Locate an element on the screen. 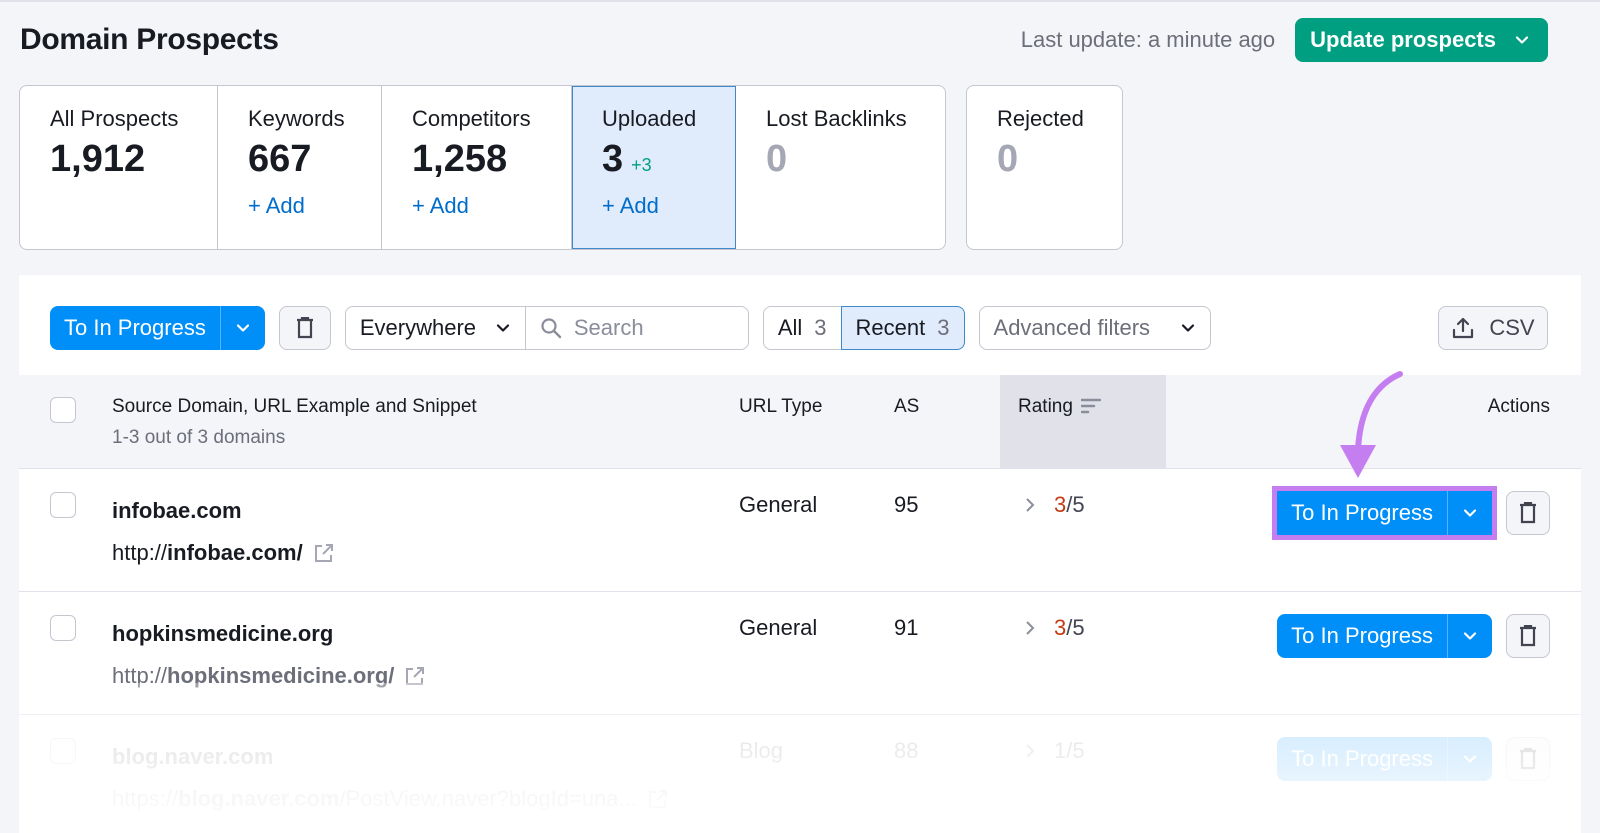 This screenshot has height=833, width=1600. bulk-delete-button is located at coordinates (304, 328).